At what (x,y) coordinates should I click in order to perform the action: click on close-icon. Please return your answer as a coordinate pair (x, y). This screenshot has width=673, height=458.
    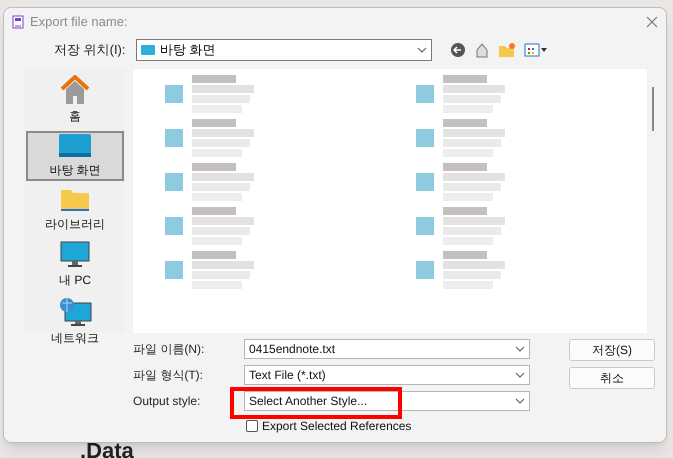
    Looking at the image, I should click on (652, 22).